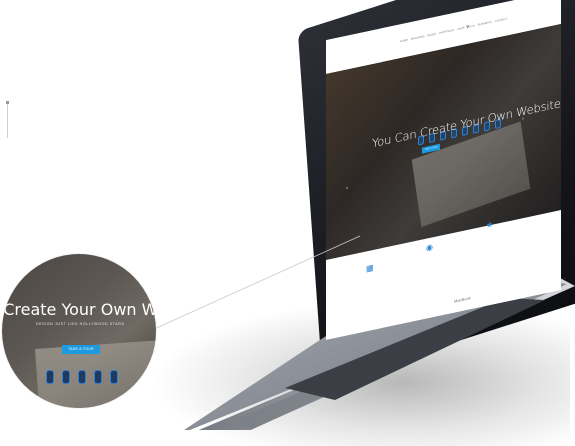 This screenshot has height=446, width=575. Describe the element at coordinates (370, 268) in the screenshot. I see `feature-icon-1: ▦` at that location.